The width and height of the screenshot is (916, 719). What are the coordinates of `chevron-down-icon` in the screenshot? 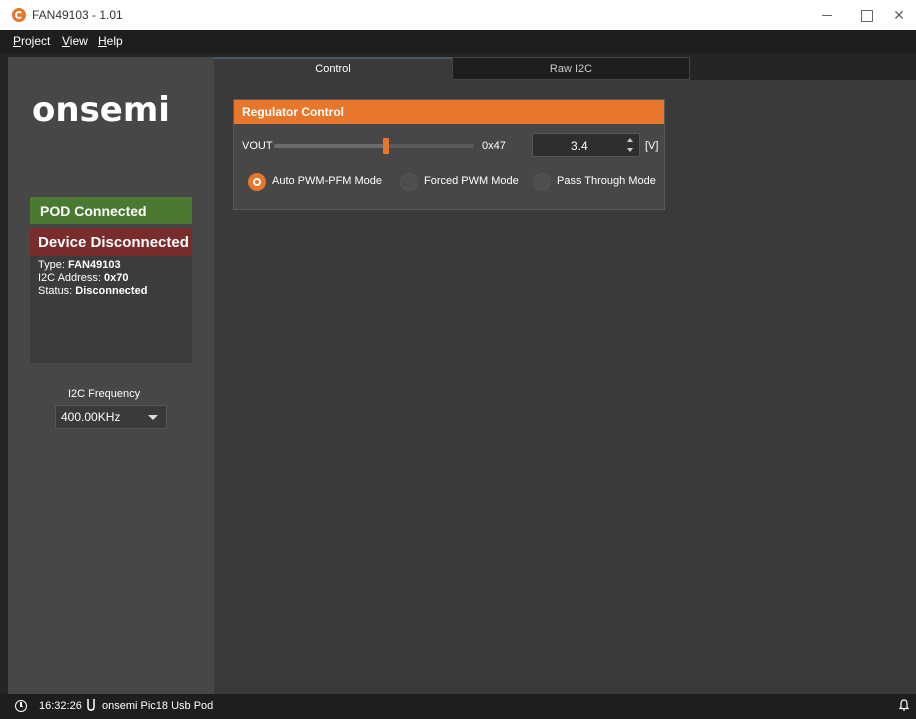 It's located at (153, 417).